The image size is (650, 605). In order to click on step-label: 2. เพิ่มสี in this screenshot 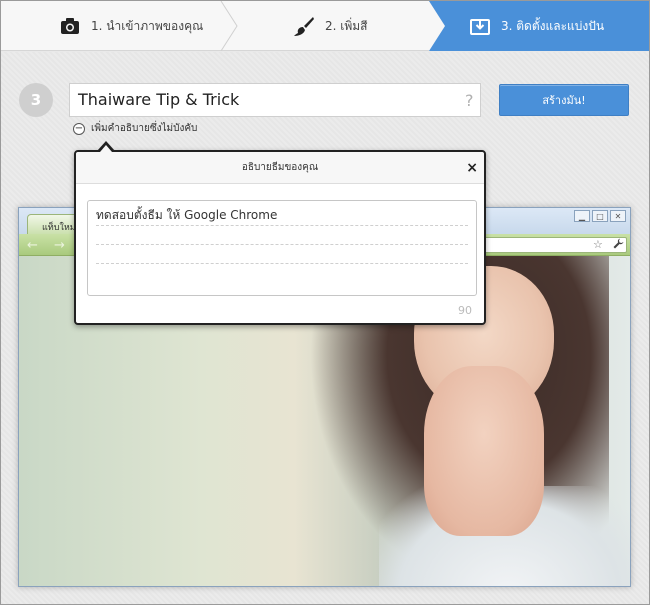, I will do `click(346, 25)`.